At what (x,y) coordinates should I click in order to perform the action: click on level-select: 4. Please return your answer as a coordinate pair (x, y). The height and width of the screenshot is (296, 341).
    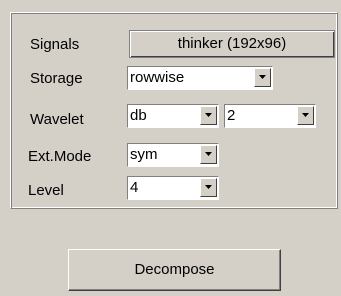
    Looking at the image, I should click on (173, 188).